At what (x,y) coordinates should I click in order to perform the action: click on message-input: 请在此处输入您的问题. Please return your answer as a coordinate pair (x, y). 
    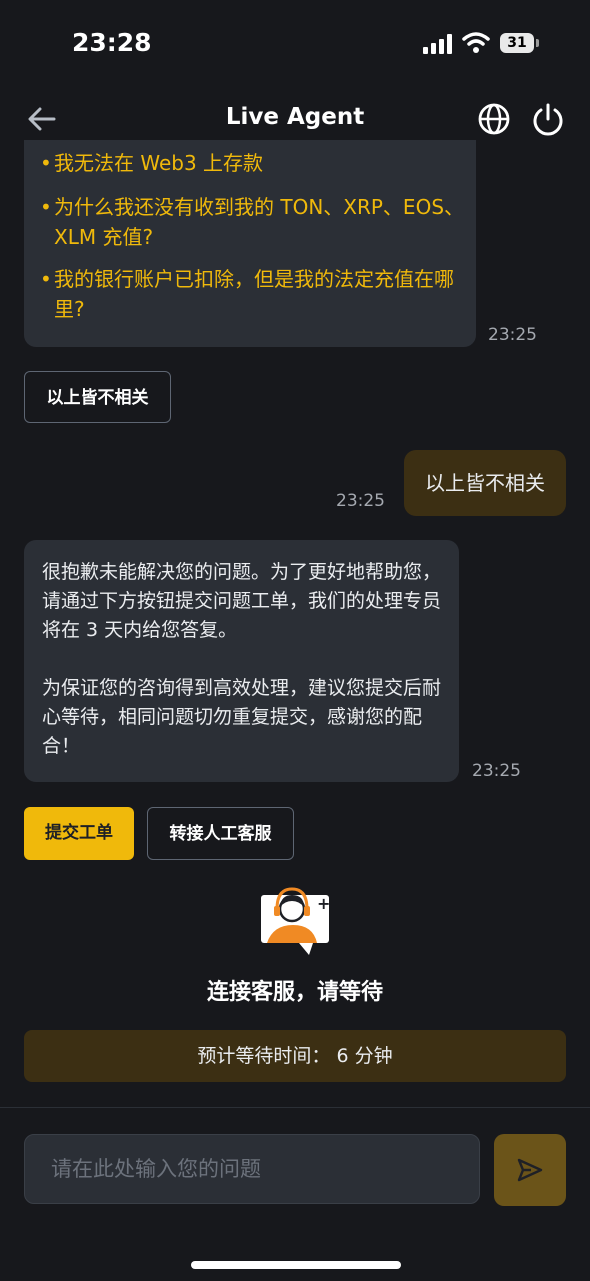
    Looking at the image, I should click on (252, 1169).